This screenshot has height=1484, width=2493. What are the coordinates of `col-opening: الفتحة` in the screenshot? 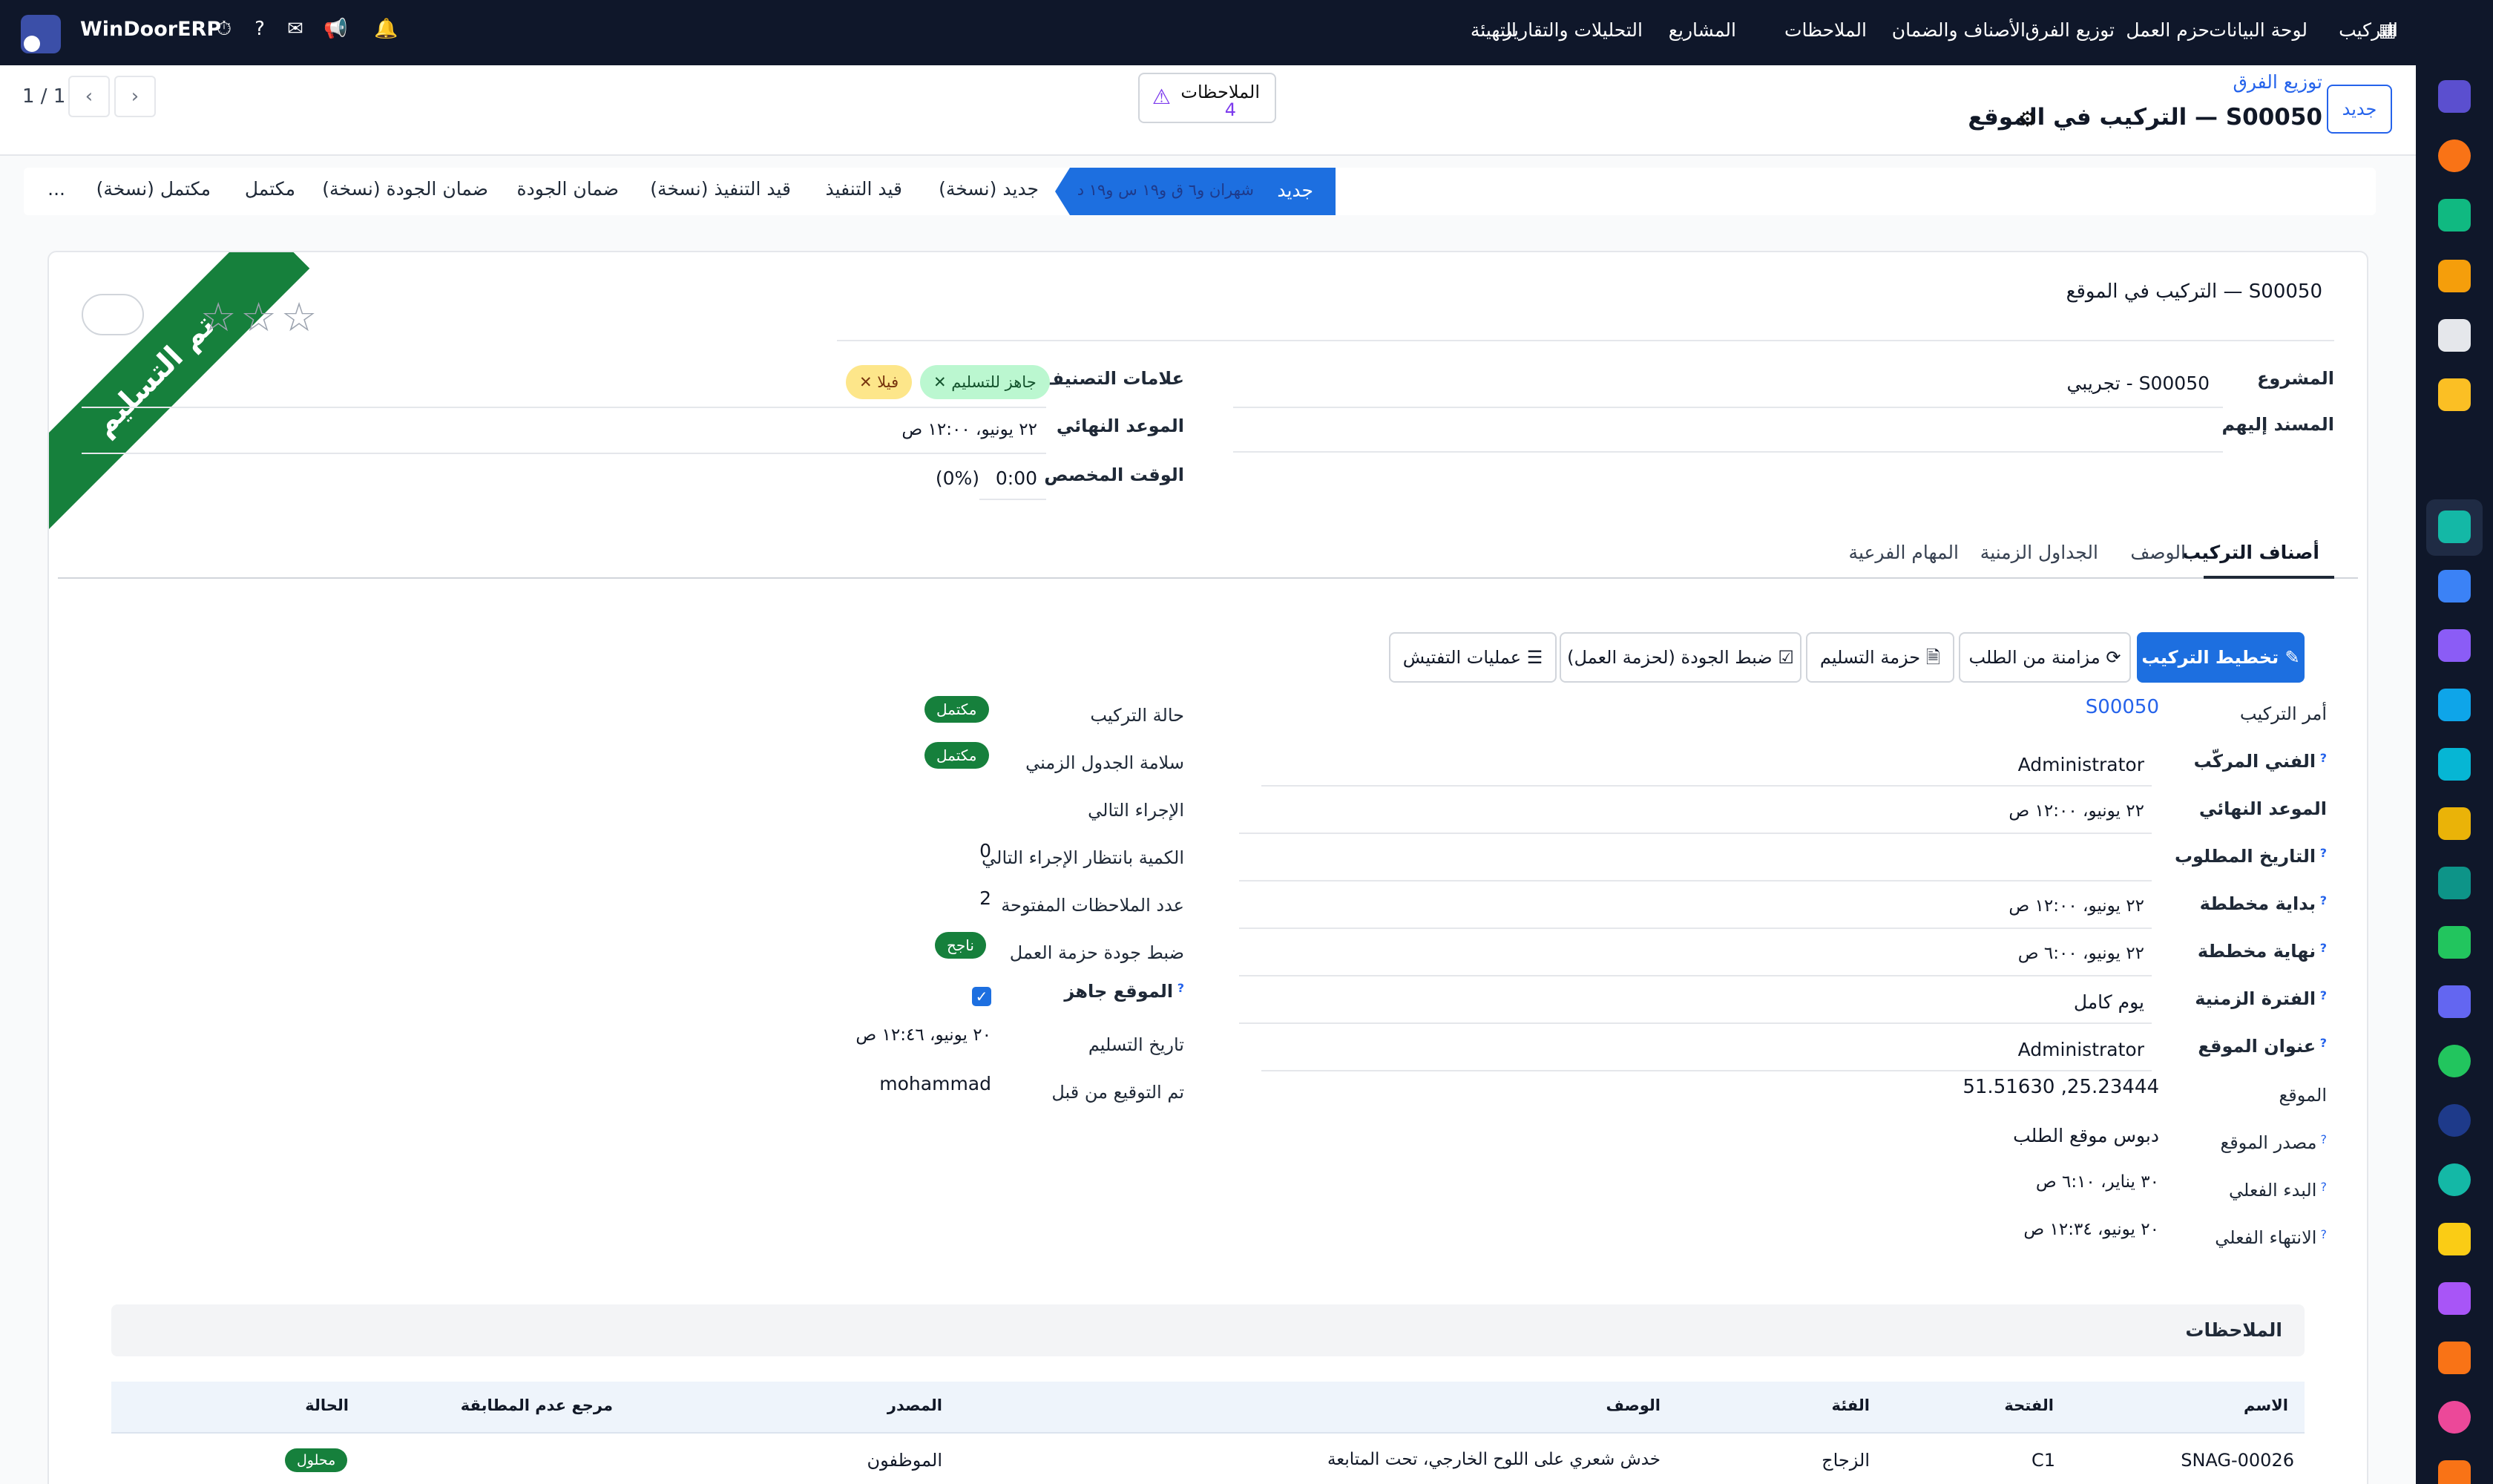 It's located at (2029, 1405).